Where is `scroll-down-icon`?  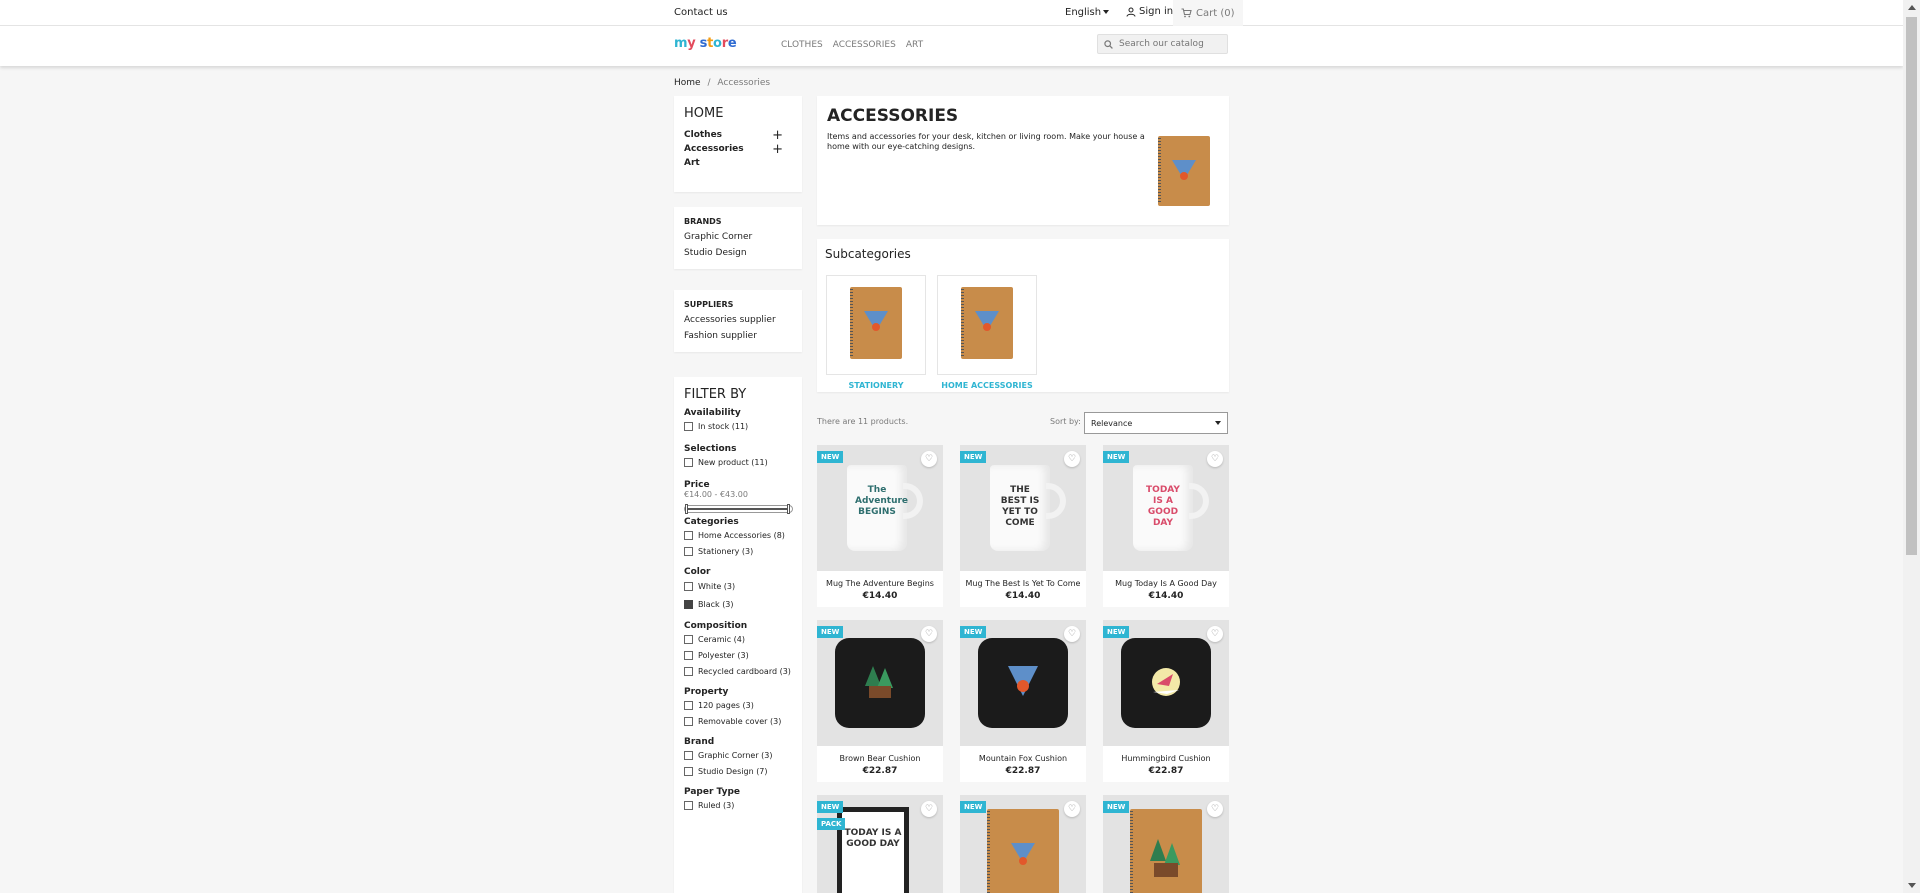
scroll-down-icon is located at coordinates (1912, 885).